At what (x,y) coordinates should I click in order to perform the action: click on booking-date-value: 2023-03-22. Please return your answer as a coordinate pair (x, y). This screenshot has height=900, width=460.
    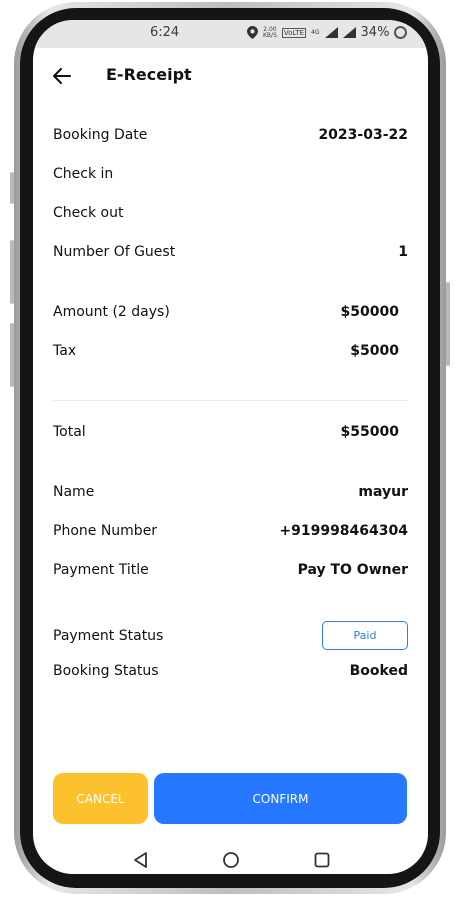
    Looking at the image, I should click on (363, 135).